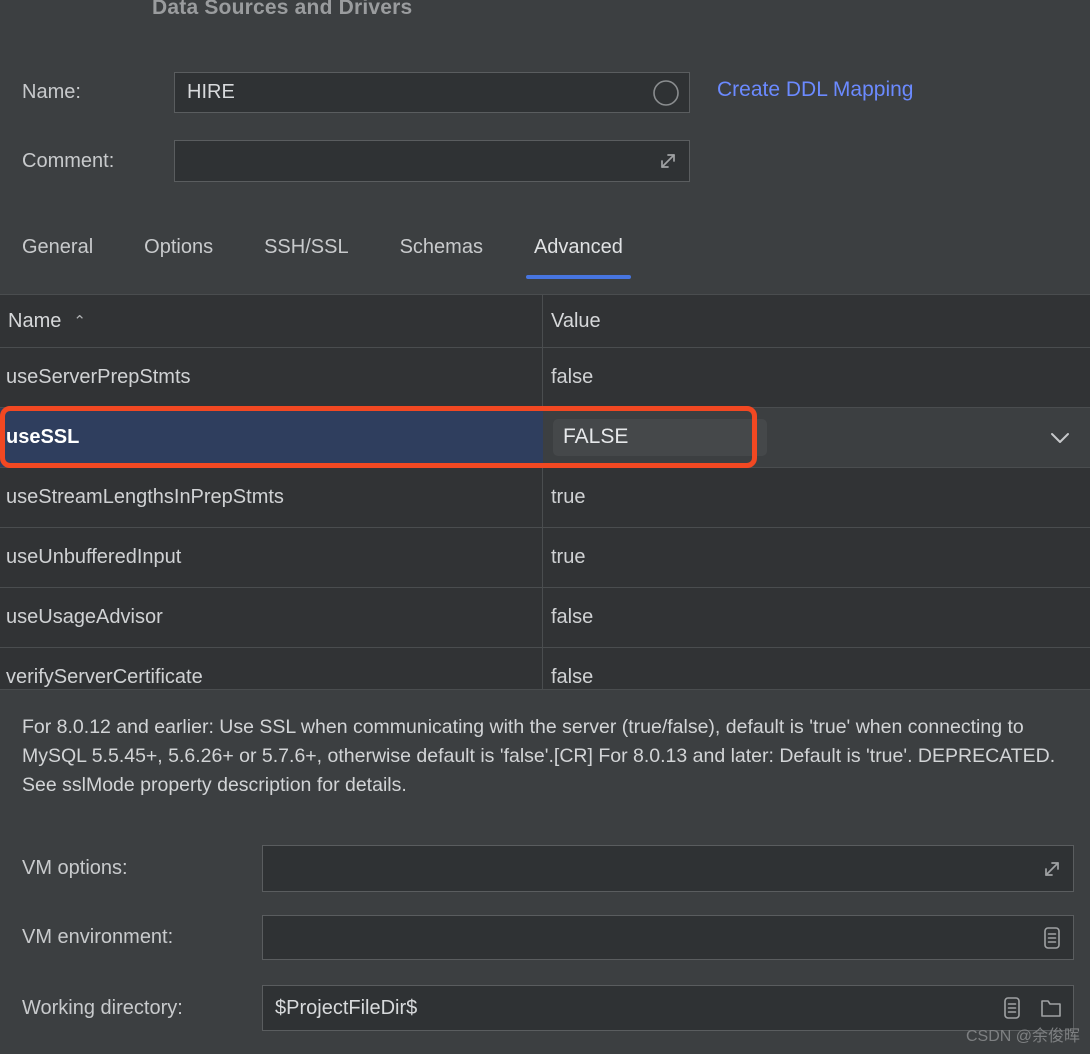  Describe the element at coordinates (35, 320) in the screenshot. I see `column-header-name-label: Name` at that location.